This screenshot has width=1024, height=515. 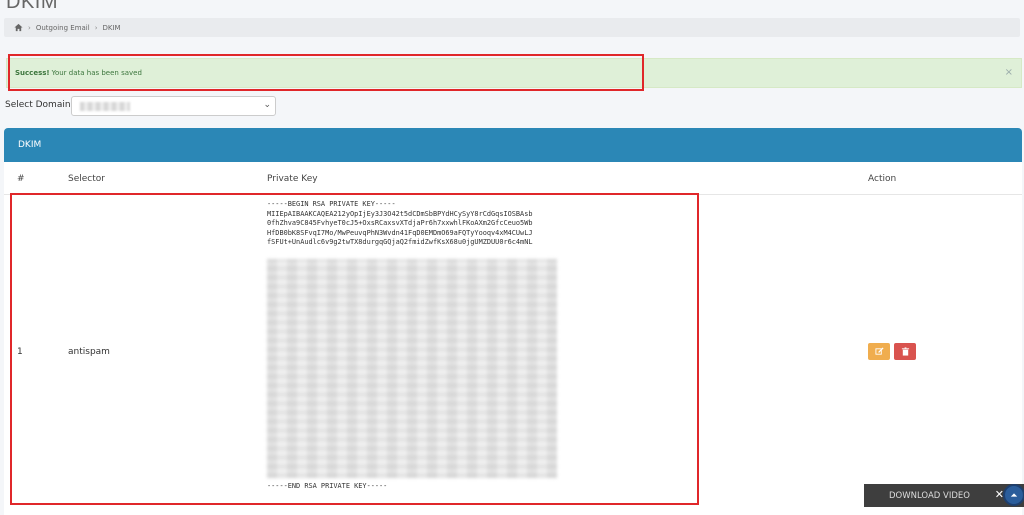 What do you see at coordinates (96, 73) in the screenshot?
I see `alert-message: Your data has been saved` at bounding box center [96, 73].